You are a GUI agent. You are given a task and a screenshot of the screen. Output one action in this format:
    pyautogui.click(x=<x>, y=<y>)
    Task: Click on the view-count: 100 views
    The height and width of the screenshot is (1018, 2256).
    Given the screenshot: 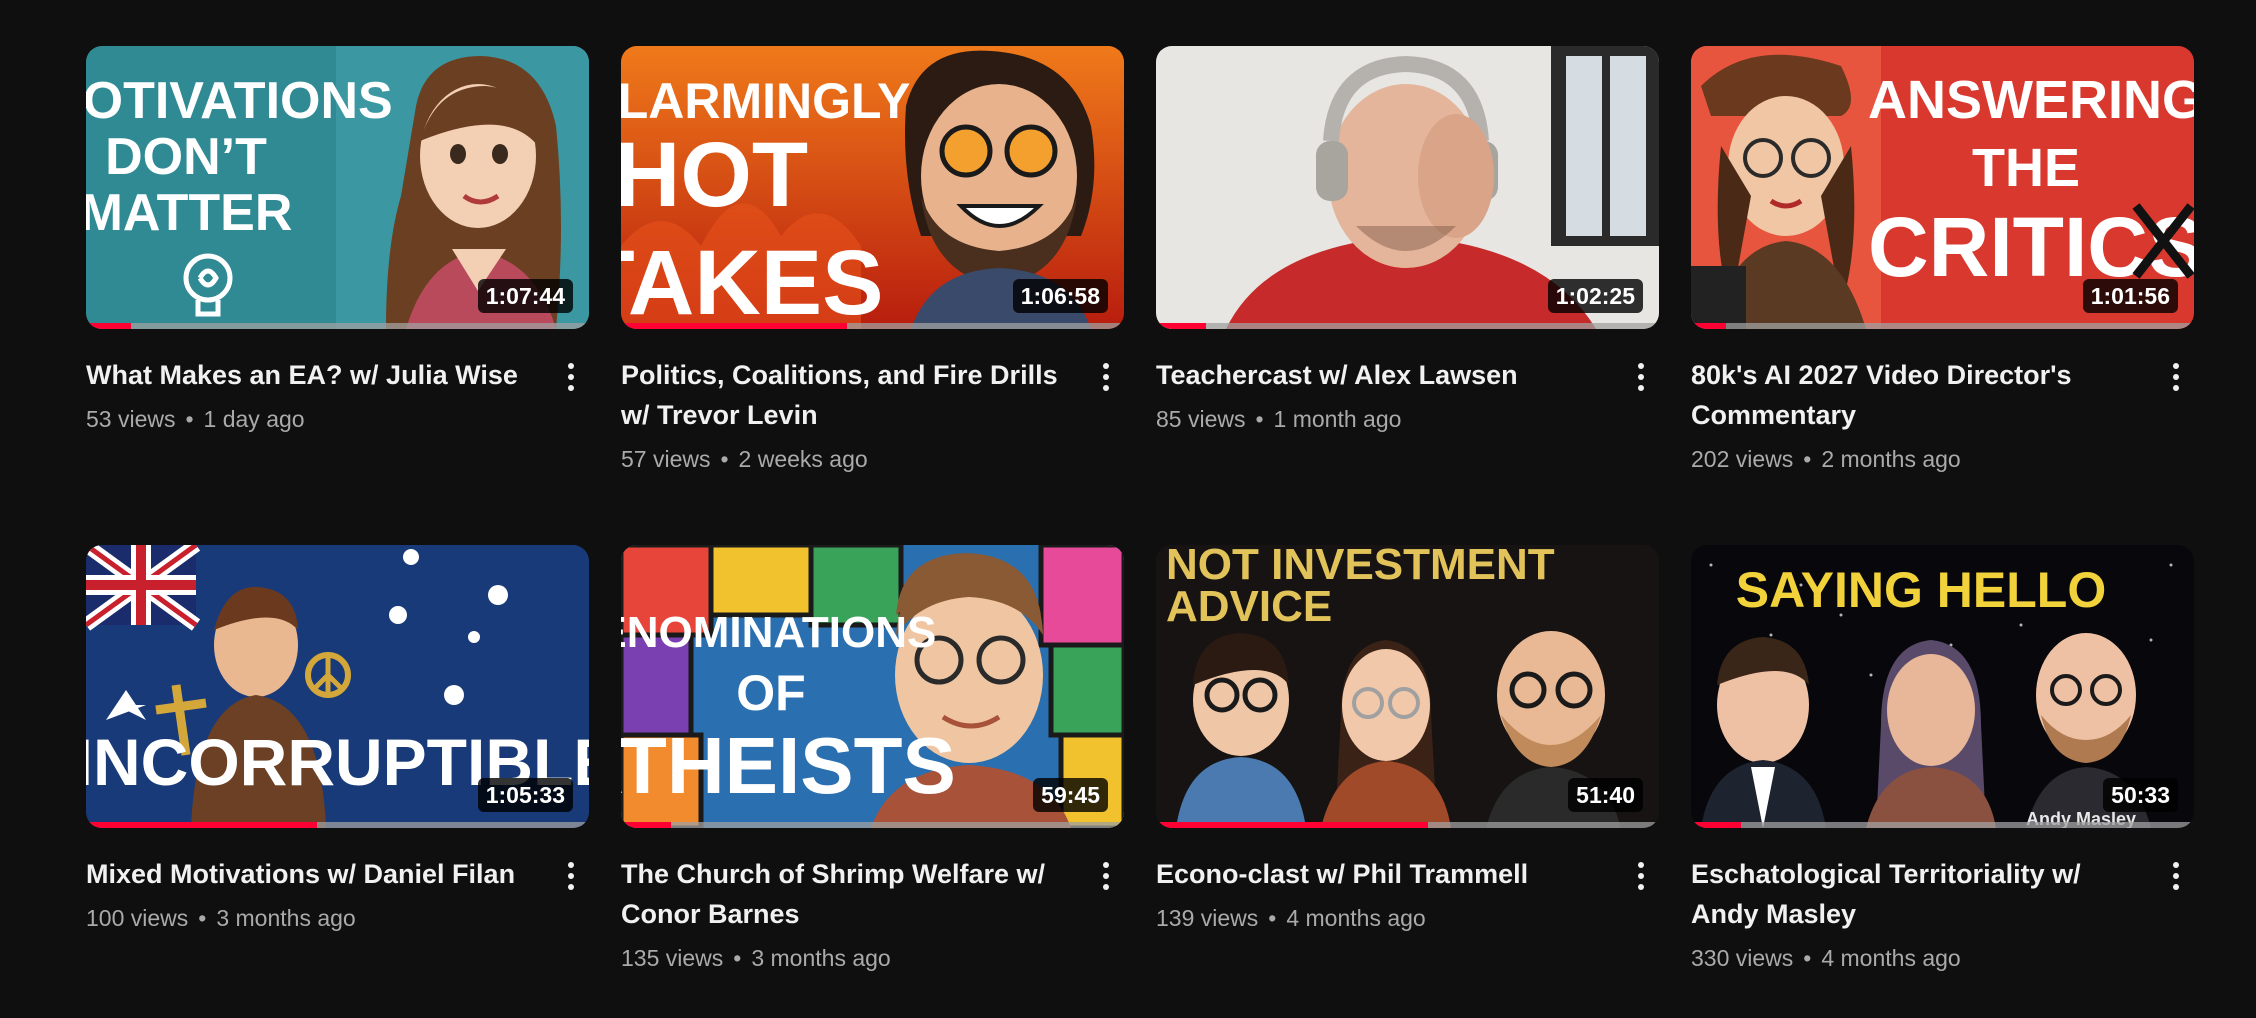 What is the action you would take?
    pyautogui.click(x=137, y=918)
    